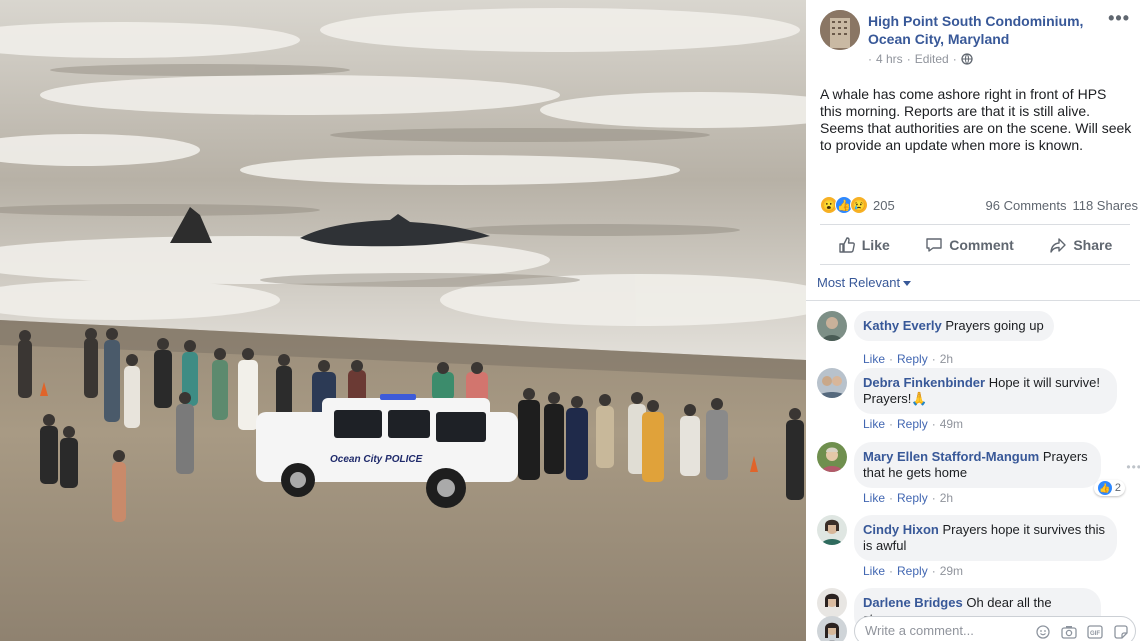  I want to click on caret-down-icon, so click(907, 283).